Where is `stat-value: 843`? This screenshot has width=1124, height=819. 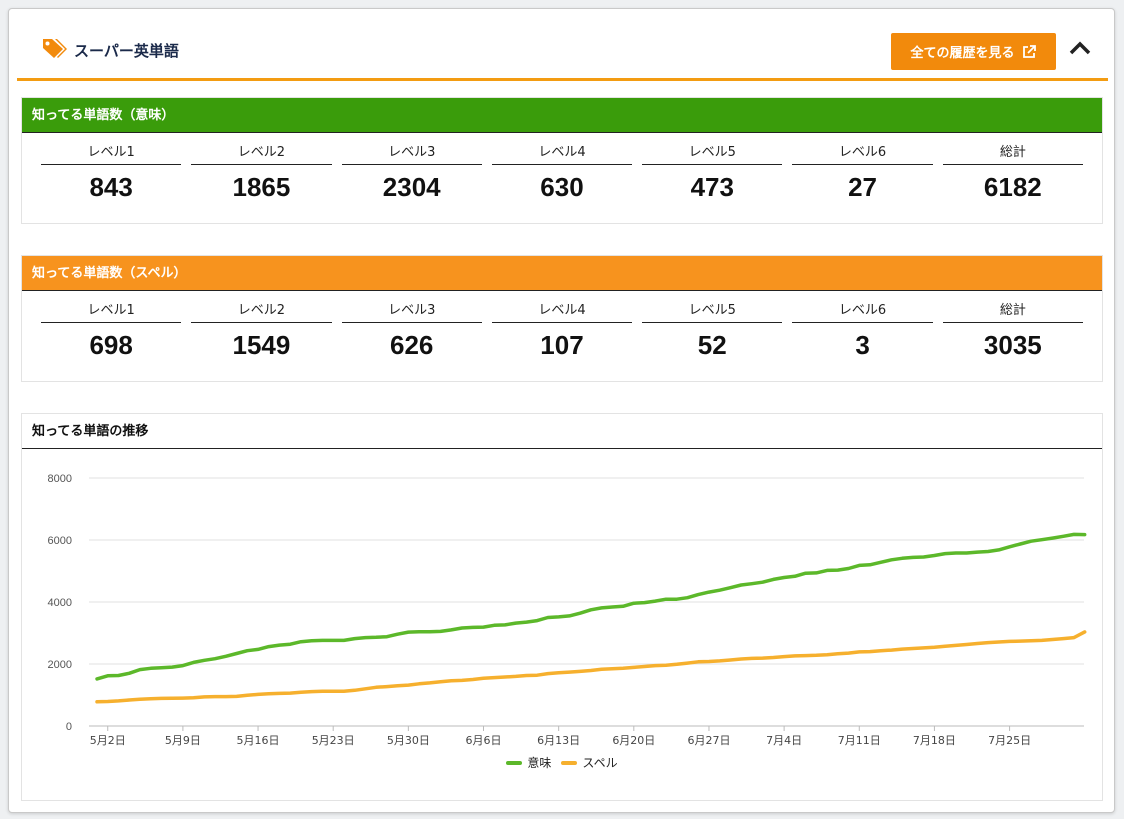
stat-value: 843 is located at coordinates (111, 187).